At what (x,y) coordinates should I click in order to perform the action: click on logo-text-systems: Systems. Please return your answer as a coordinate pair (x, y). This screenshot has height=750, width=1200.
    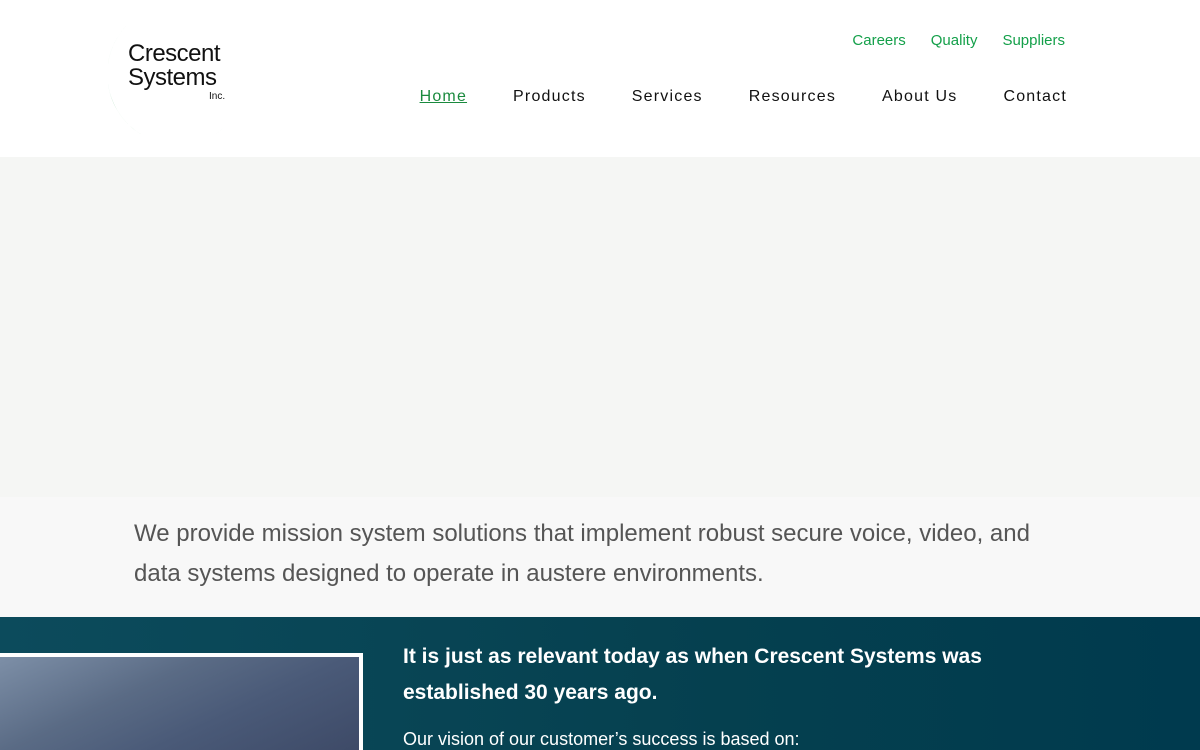
    Looking at the image, I should click on (172, 77).